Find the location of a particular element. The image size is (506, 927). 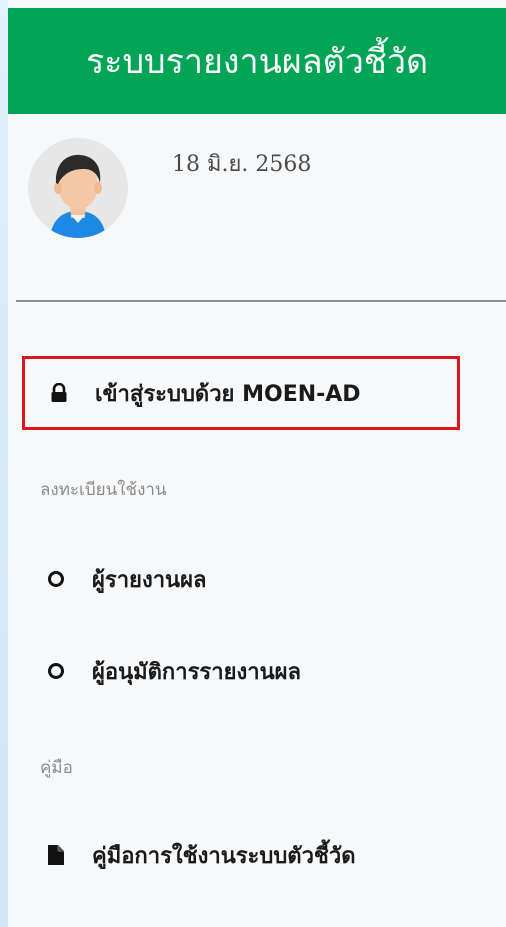

user-avatar-icon is located at coordinates (78, 188).